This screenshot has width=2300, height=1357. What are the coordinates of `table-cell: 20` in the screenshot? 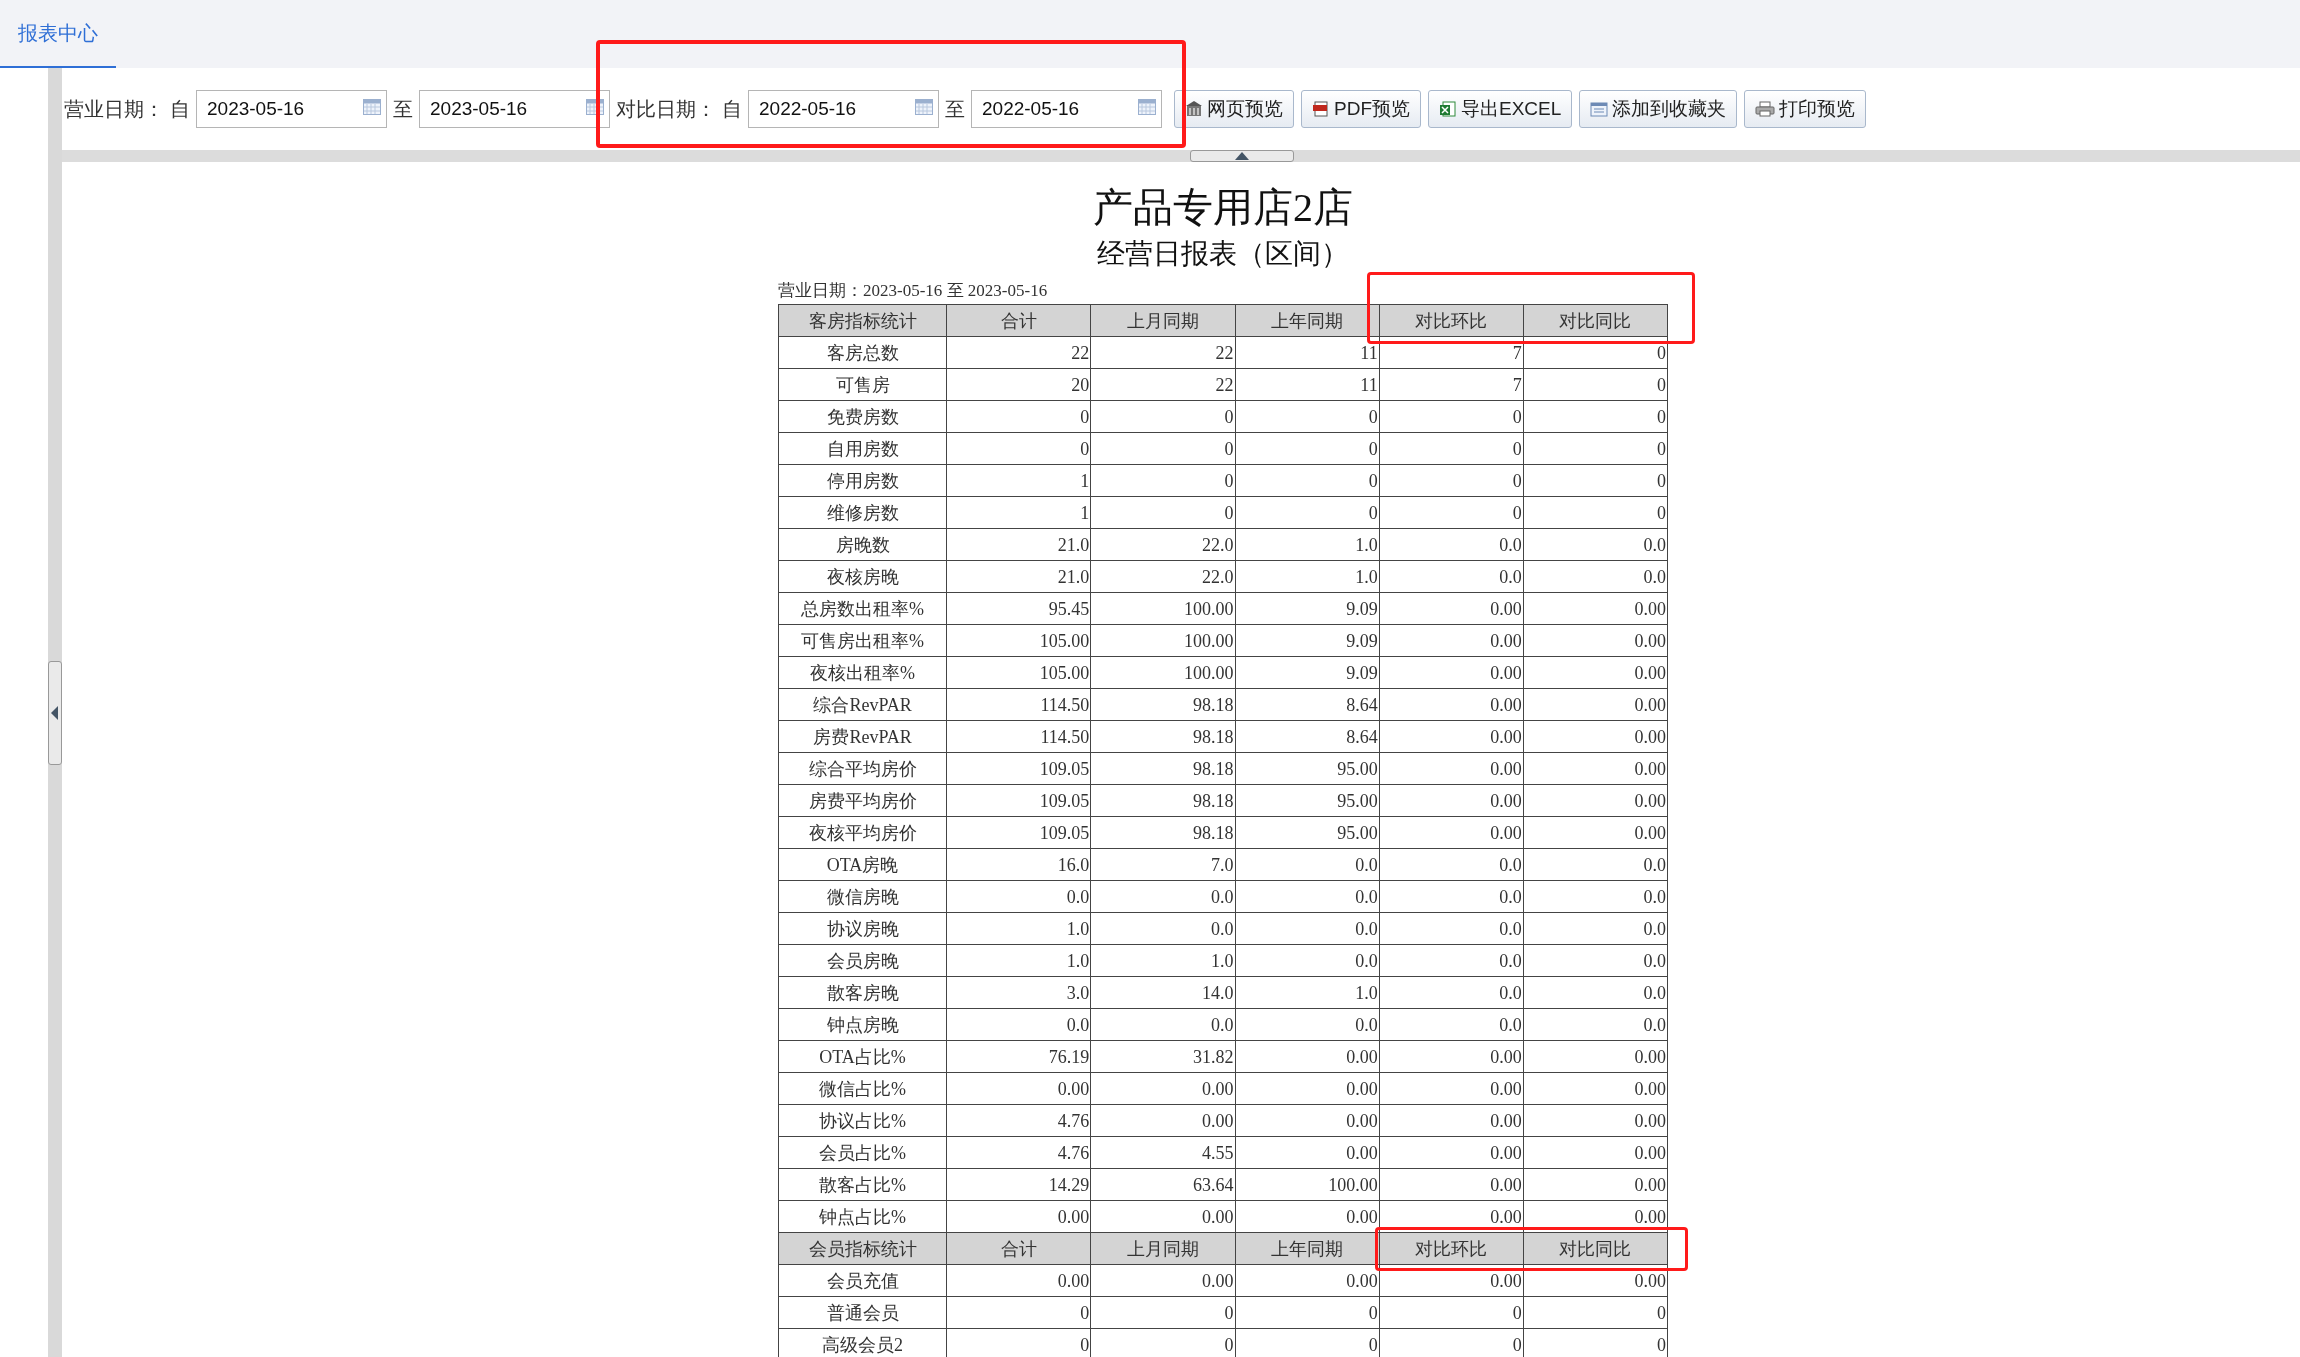 It's located at (1018, 384).